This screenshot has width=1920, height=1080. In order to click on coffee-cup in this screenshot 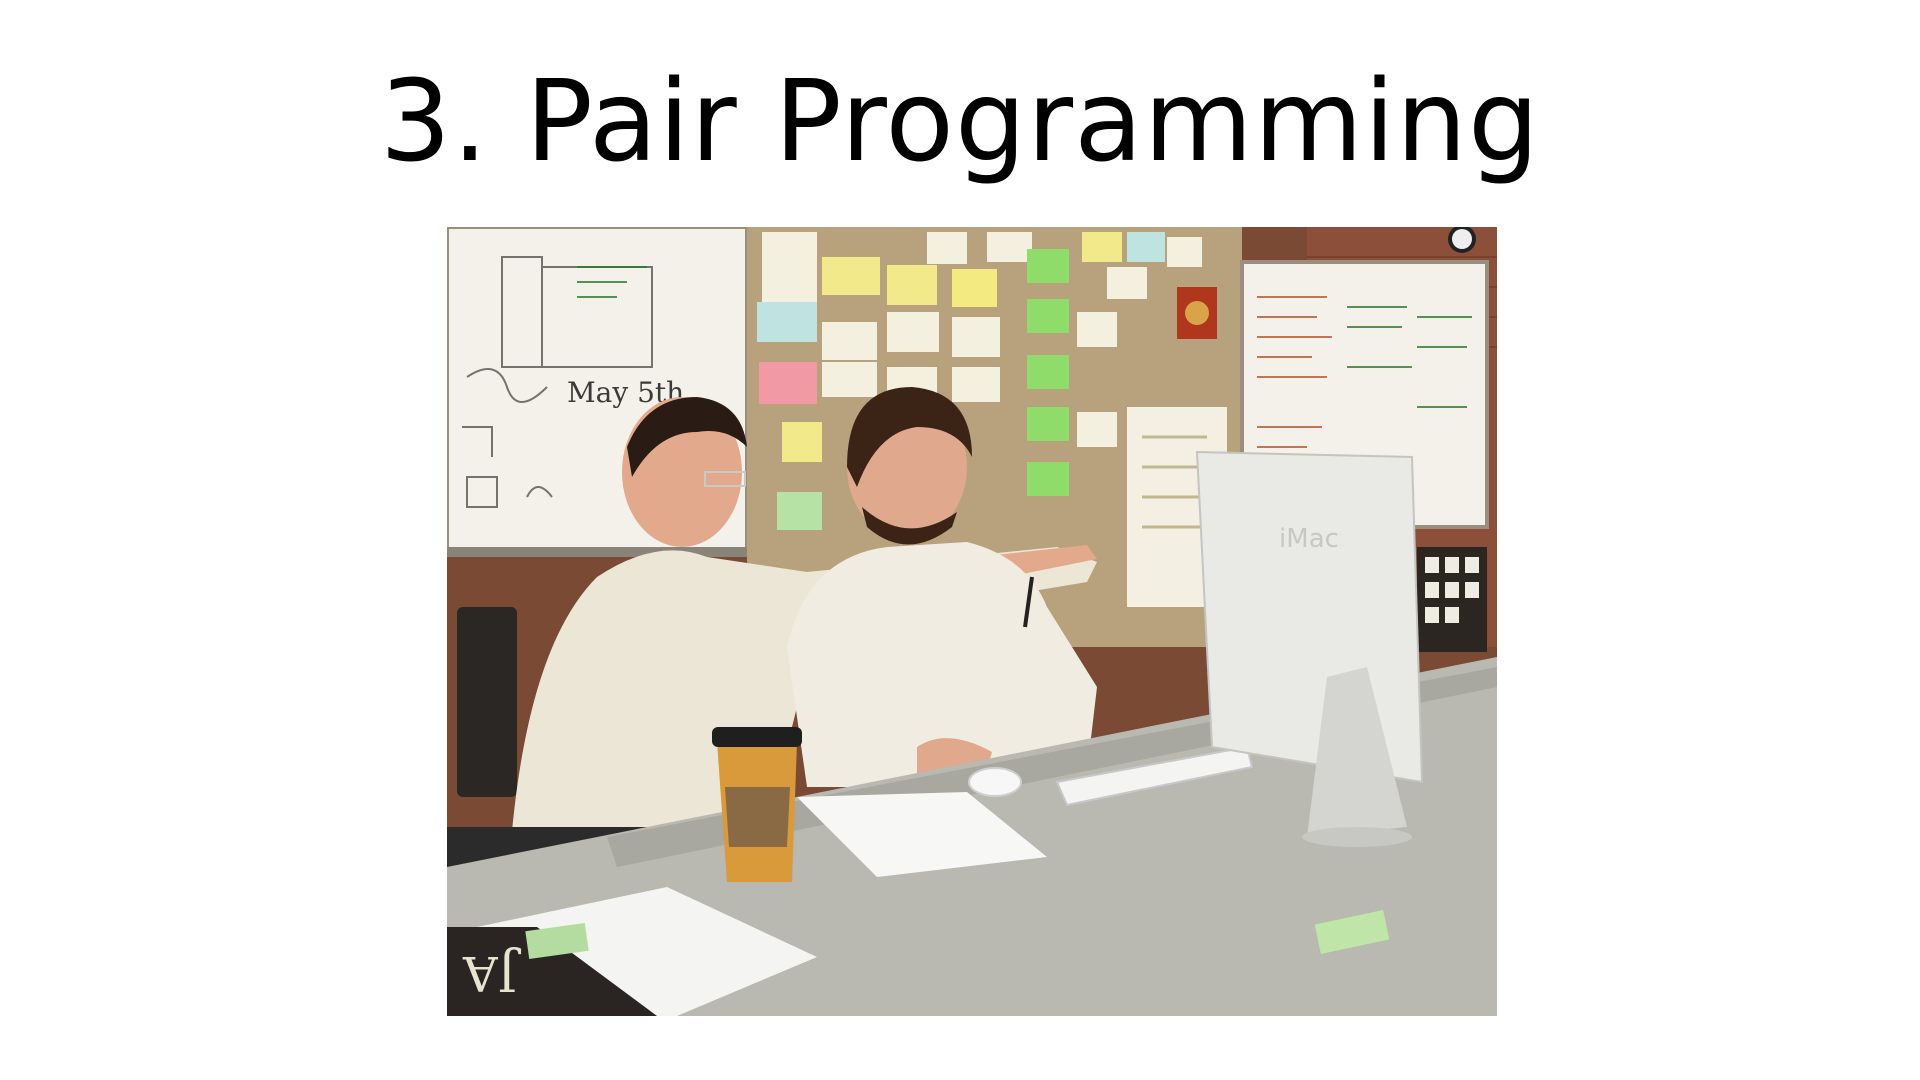, I will do `click(757, 804)`.